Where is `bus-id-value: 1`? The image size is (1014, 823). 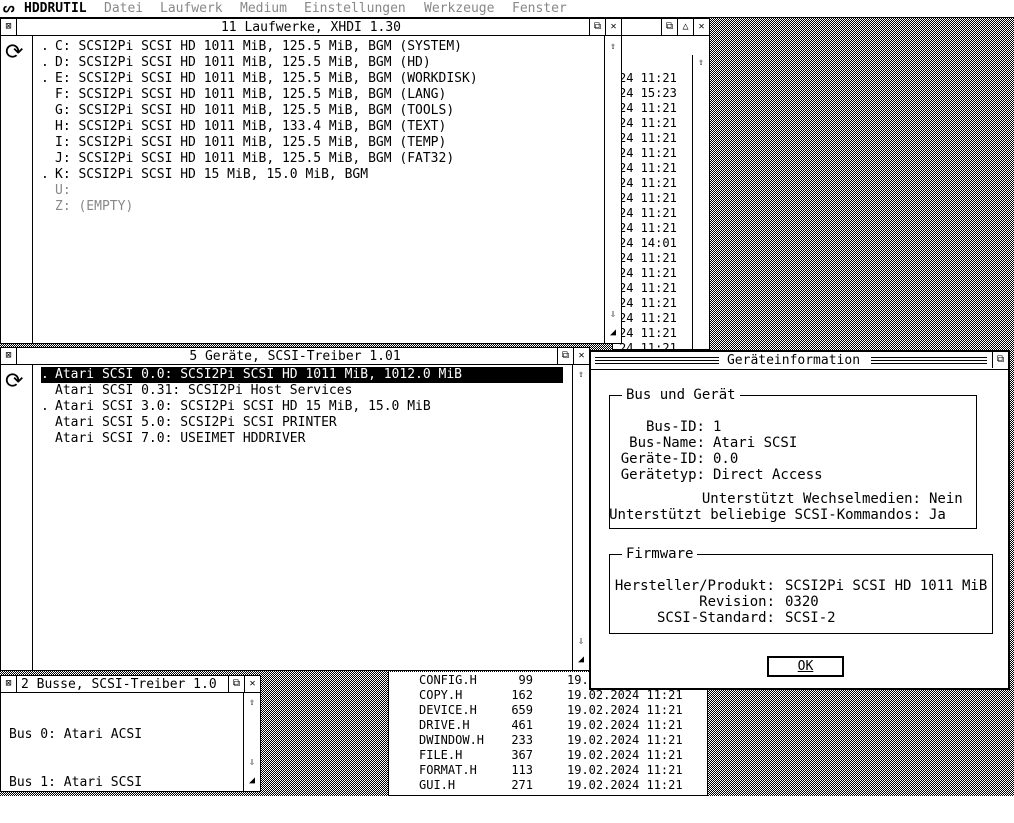
bus-id-value: 1 is located at coordinates (717, 427).